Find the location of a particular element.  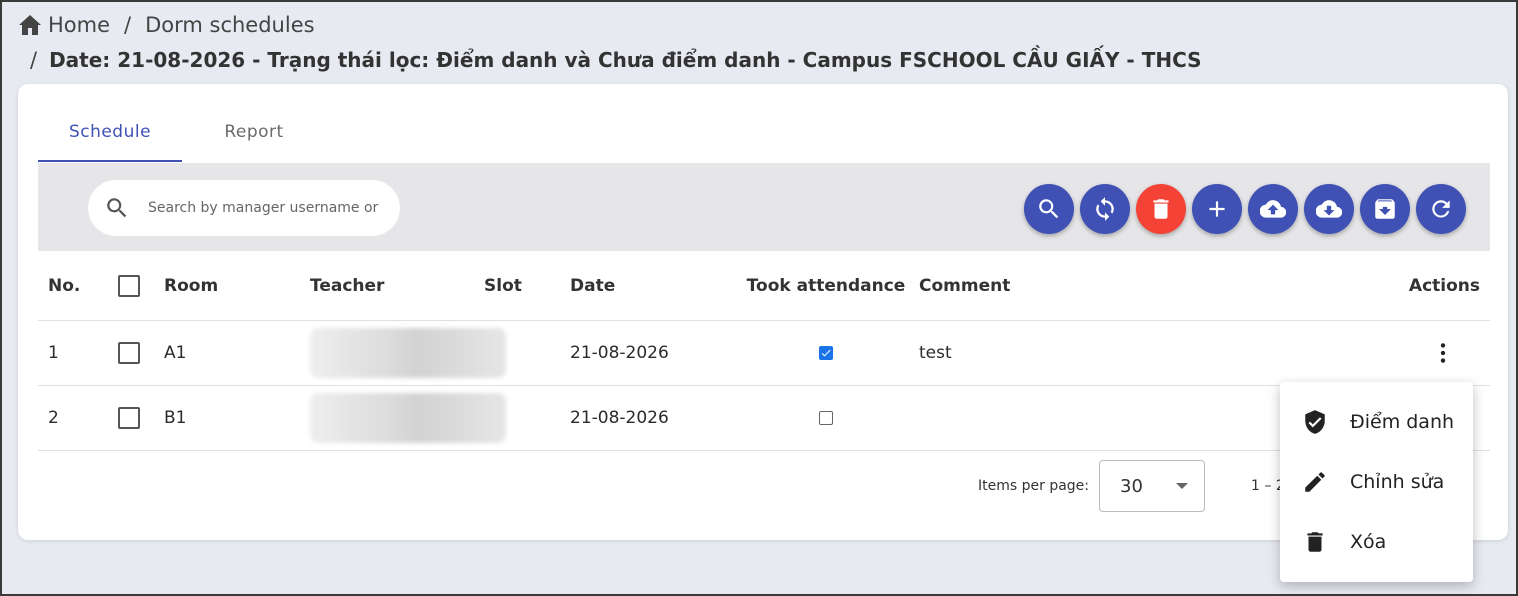

menu-item-label: Điểm danh is located at coordinates (1402, 422).